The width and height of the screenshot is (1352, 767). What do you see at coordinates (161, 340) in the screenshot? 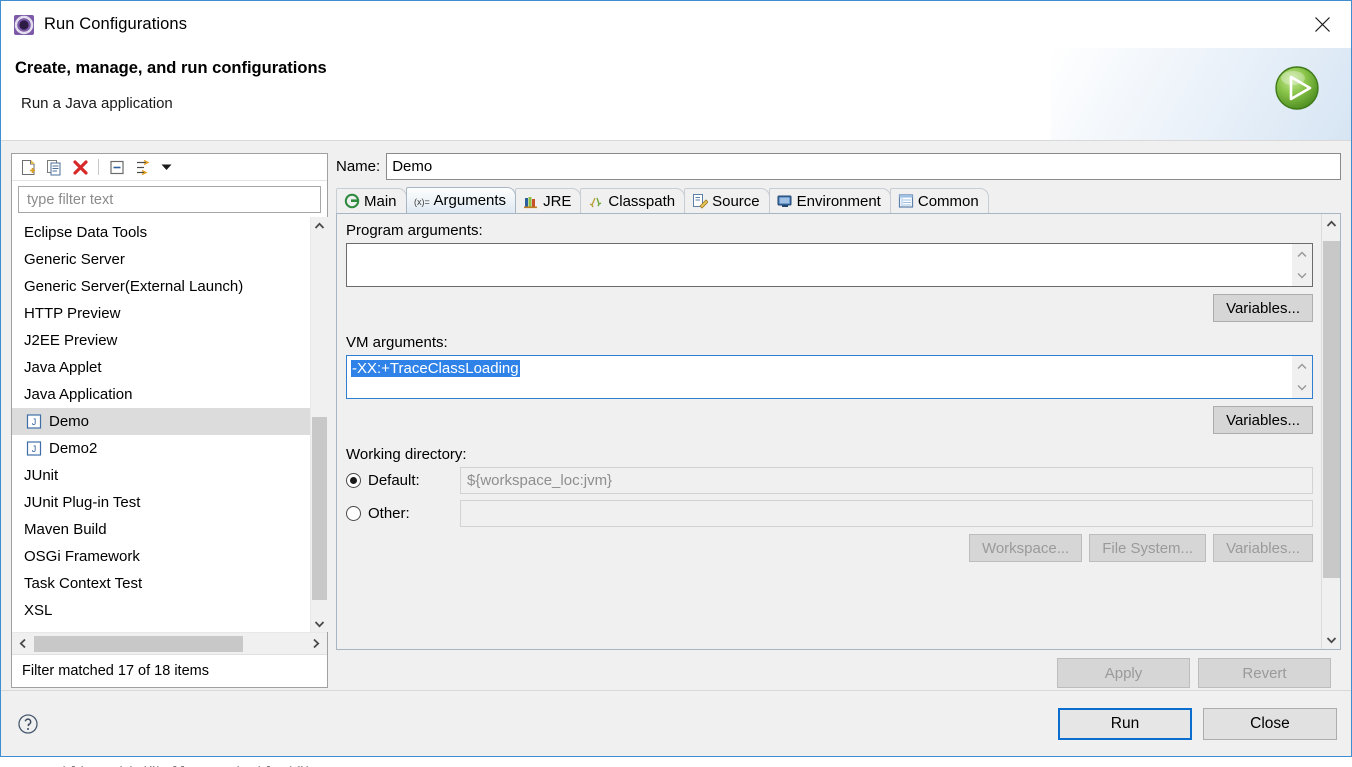
I see `tree-item: J2EE Preview` at bounding box center [161, 340].